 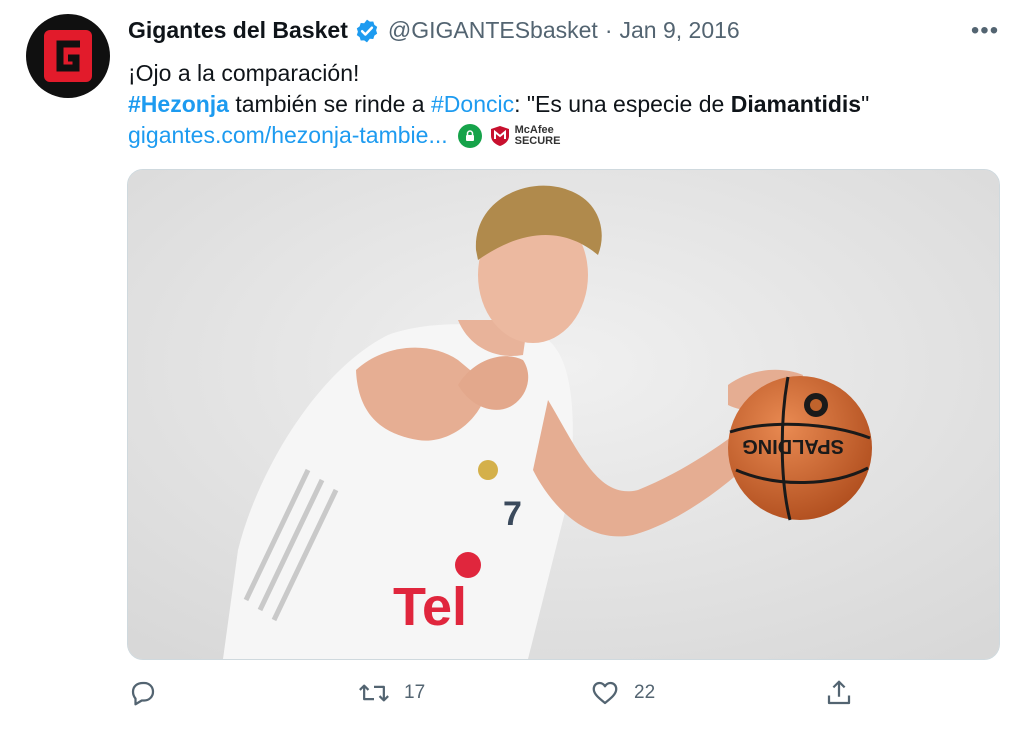 I want to click on tweet-date: Jan 9, 2016, so click(x=680, y=30).